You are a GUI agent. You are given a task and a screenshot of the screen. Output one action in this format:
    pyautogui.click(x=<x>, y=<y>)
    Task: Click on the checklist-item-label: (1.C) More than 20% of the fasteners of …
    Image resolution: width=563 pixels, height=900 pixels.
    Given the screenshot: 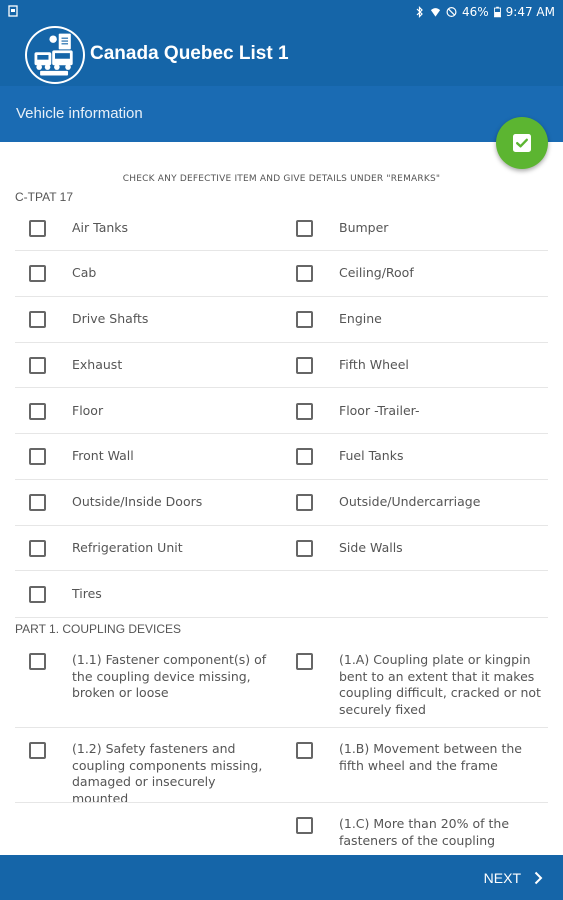 What is the action you would take?
    pyautogui.click(x=424, y=832)
    